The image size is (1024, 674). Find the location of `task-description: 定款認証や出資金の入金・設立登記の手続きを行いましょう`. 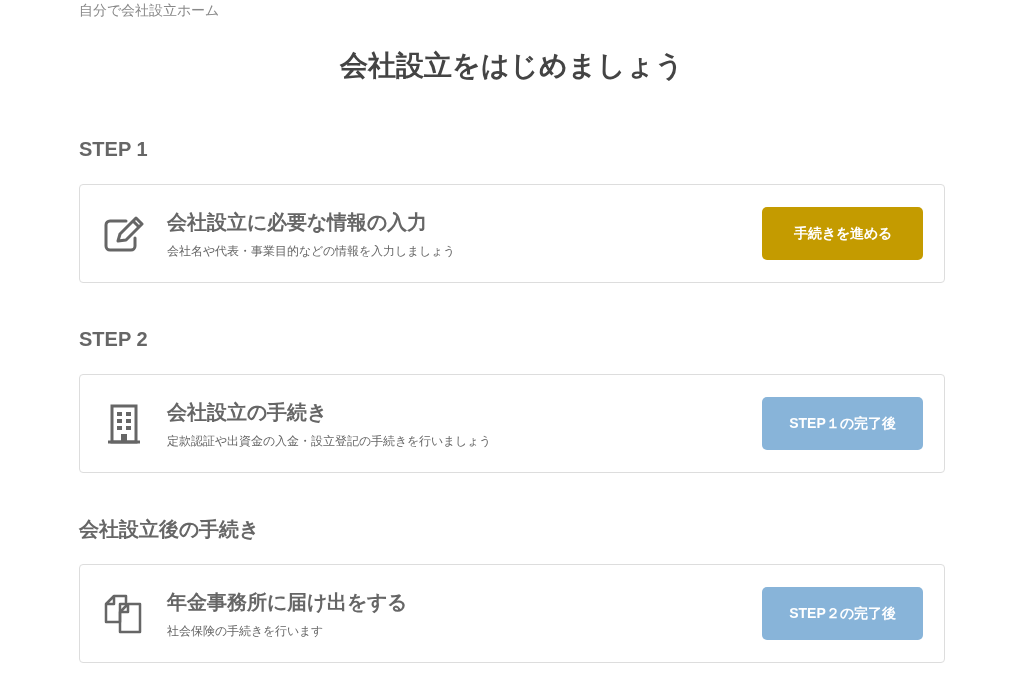

task-description: 定款認証や出資金の入金・設立登記の手続きを行いましょう is located at coordinates (329, 441).